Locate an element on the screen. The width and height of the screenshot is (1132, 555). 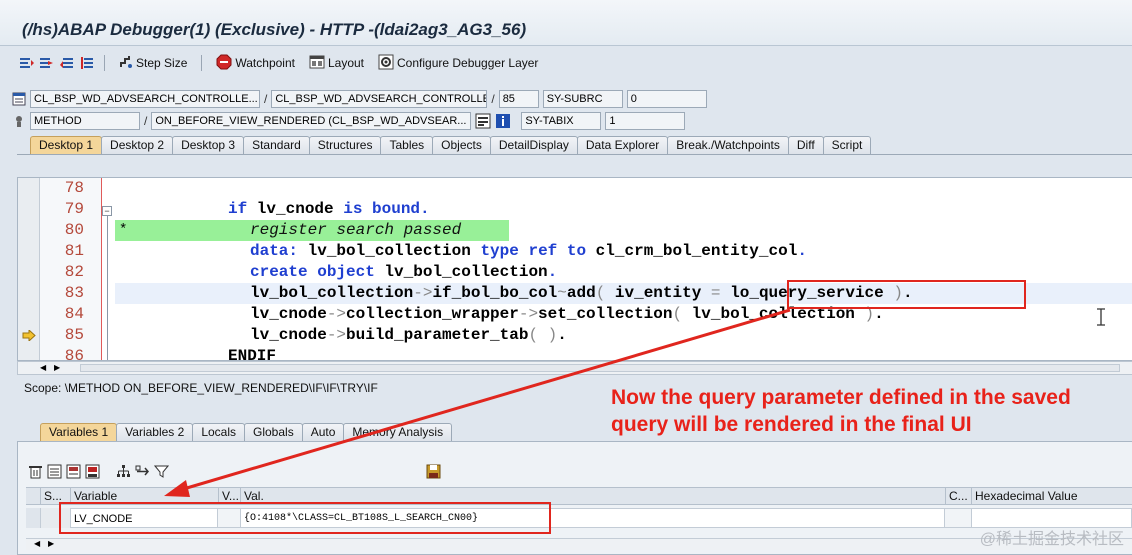
continue-icon is located at coordinates (87, 63).